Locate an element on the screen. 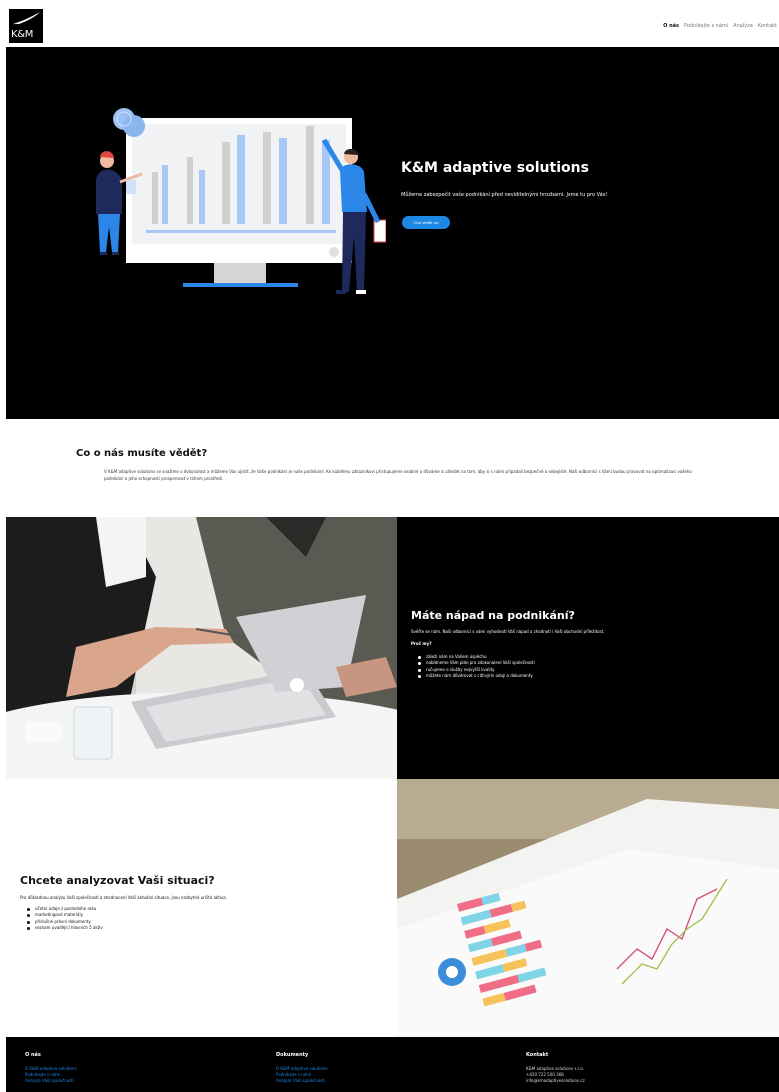 The image size is (779, 1092). learn-more-button: Chci vědět víc is located at coordinates (426, 222).